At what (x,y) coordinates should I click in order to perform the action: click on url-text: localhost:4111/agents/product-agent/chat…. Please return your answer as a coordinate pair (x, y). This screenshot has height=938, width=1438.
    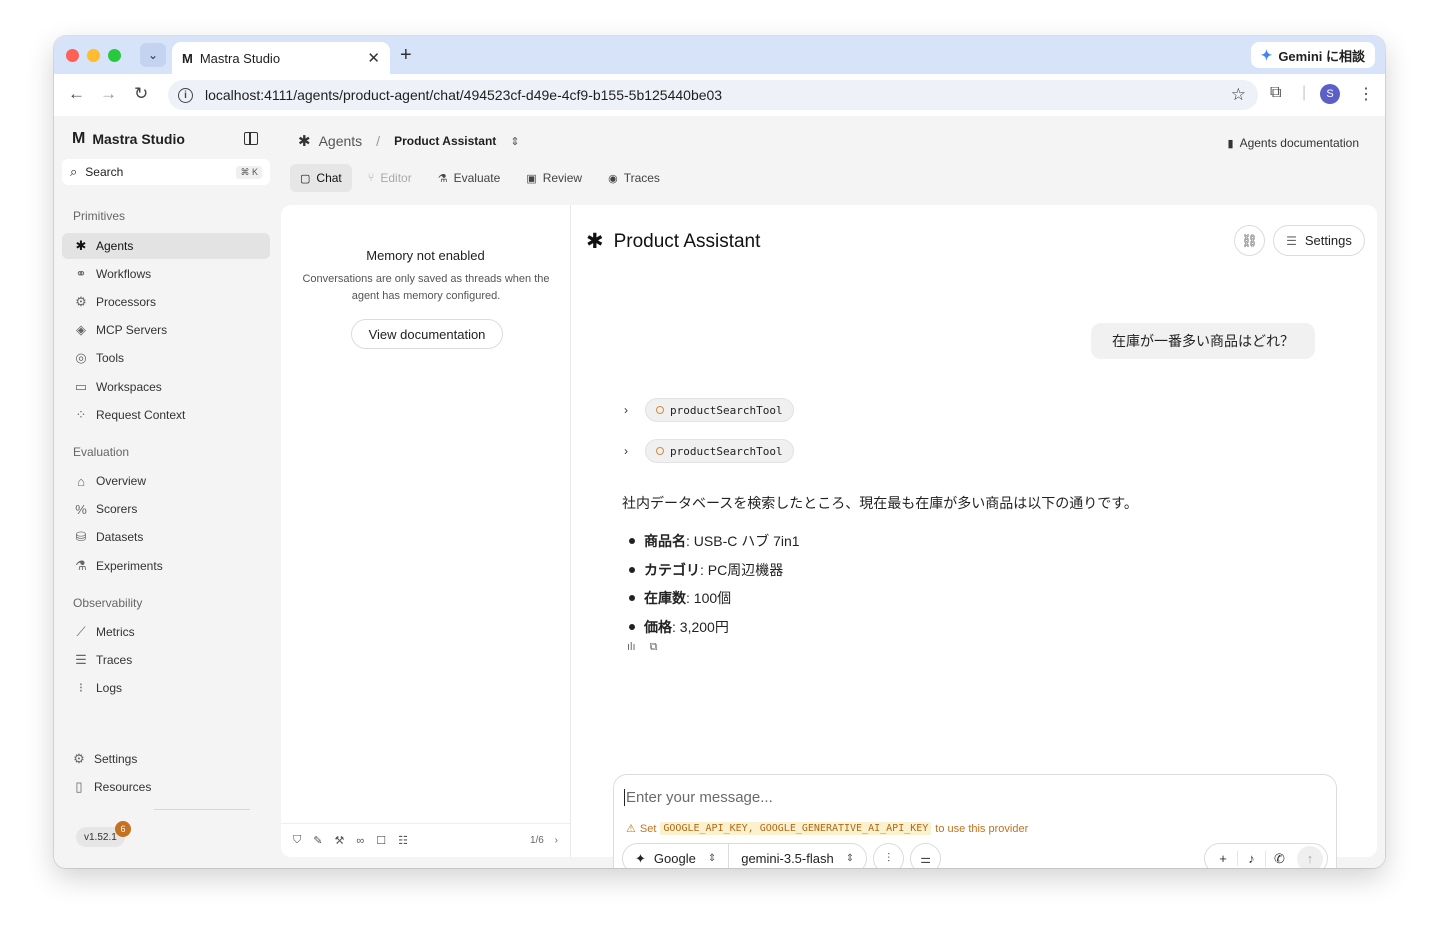
    Looking at the image, I should click on (718, 95).